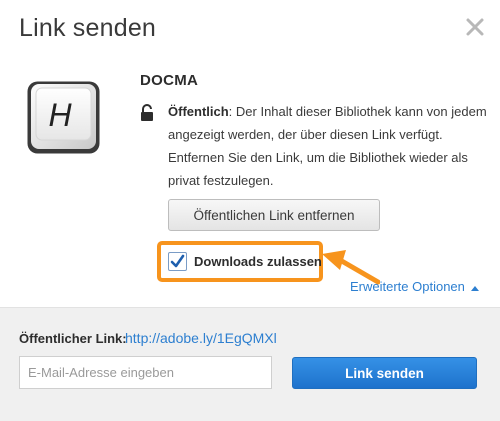 The height and width of the screenshot is (421, 500). I want to click on unlock-icon, so click(147, 112).